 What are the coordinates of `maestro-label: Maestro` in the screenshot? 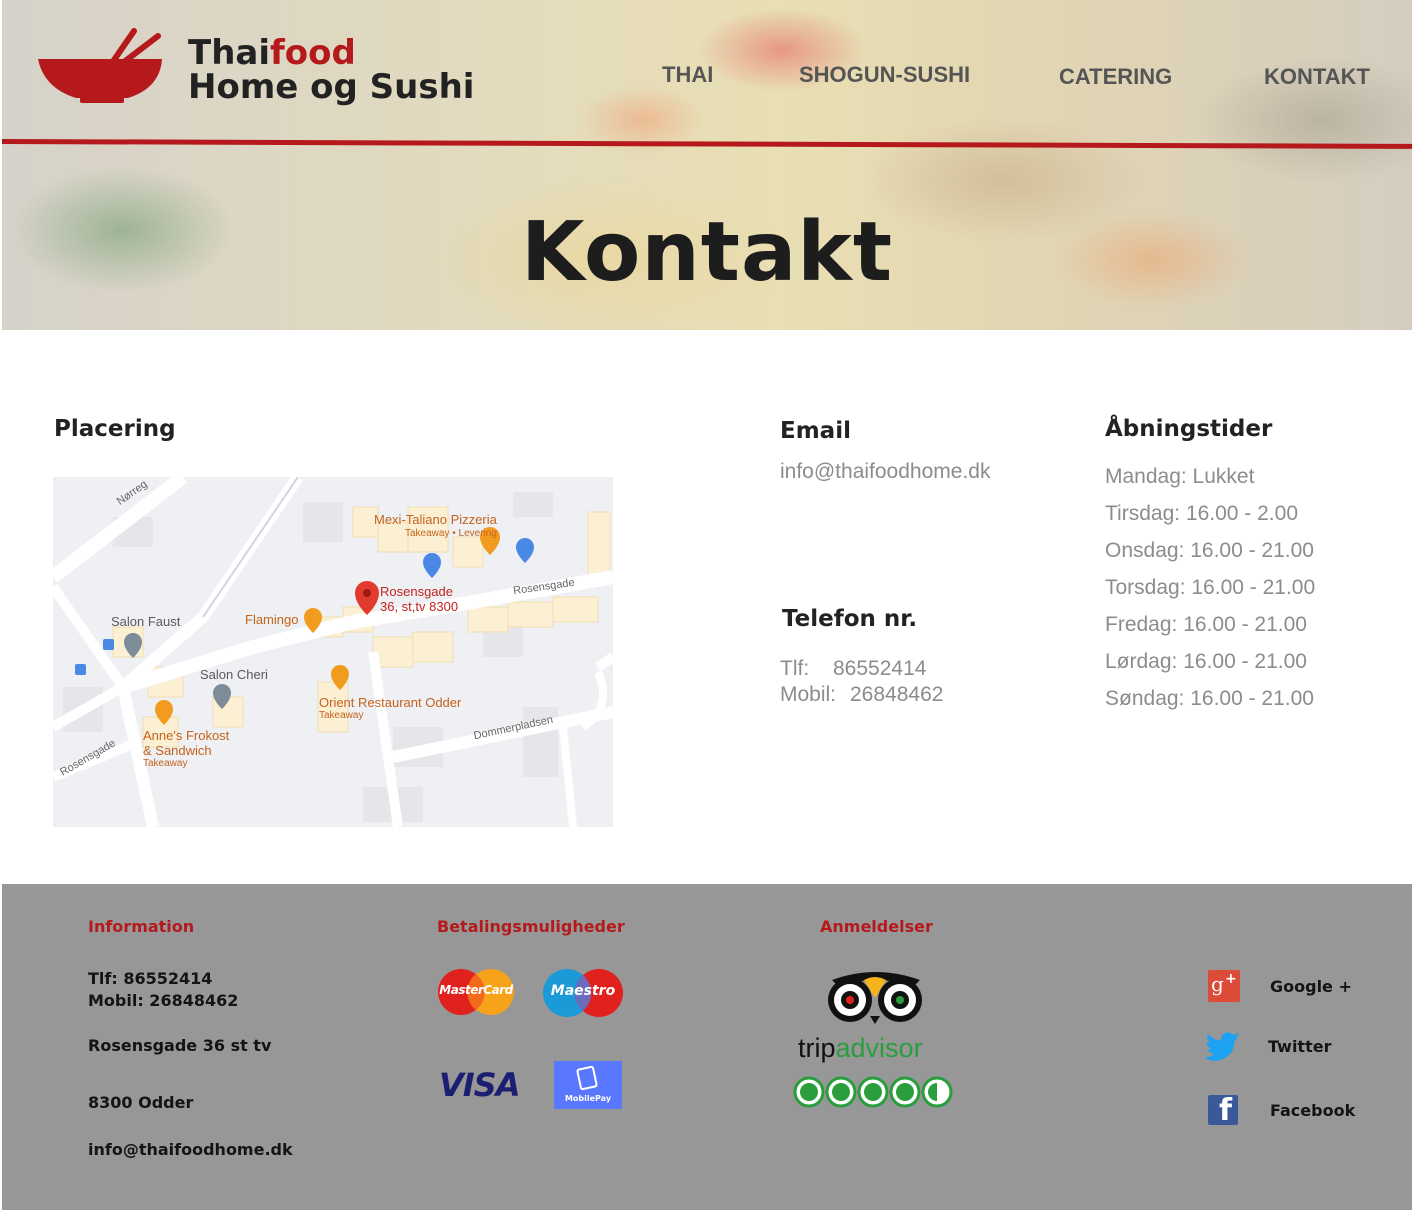 It's located at (583, 991).